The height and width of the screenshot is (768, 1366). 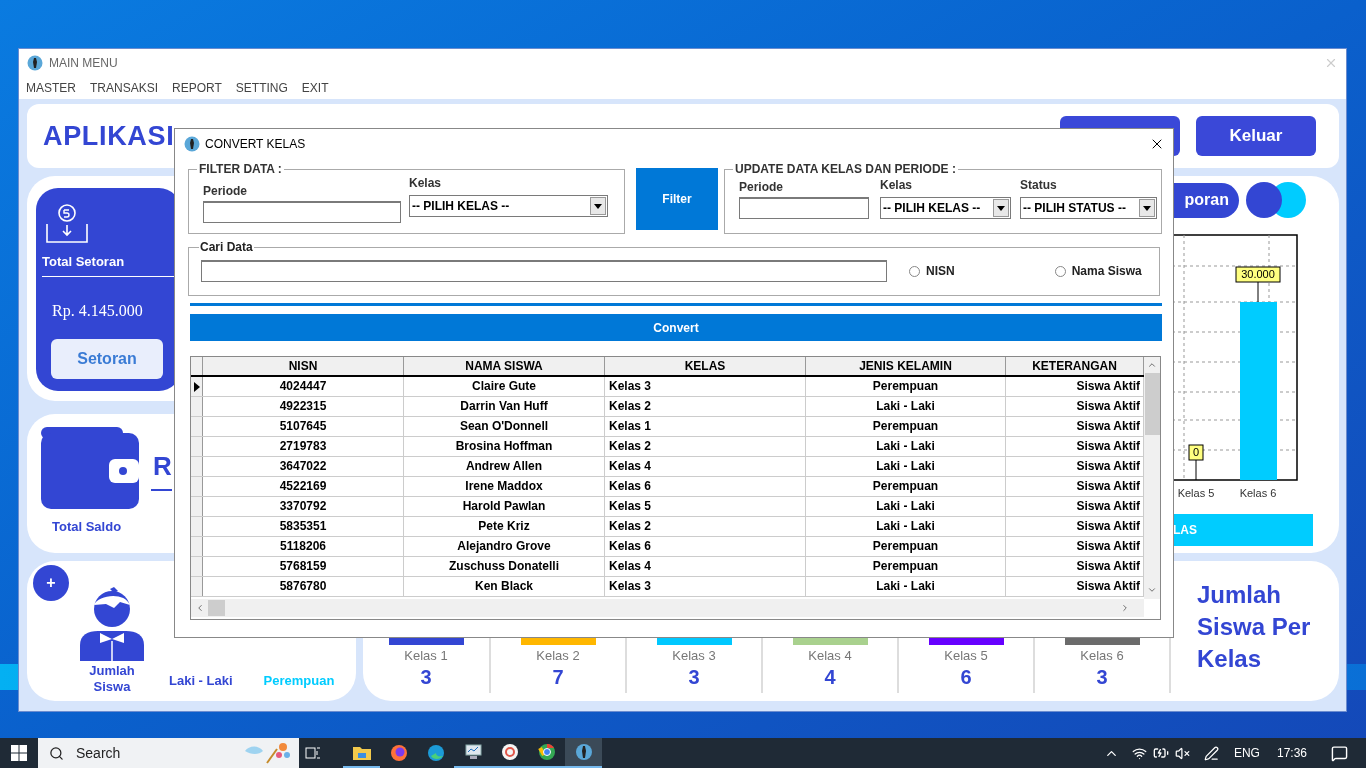 What do you see at coordinates (303, 426) in the screenshot?
I see `table-cell: 5107645` at bounding box center [303, 426].